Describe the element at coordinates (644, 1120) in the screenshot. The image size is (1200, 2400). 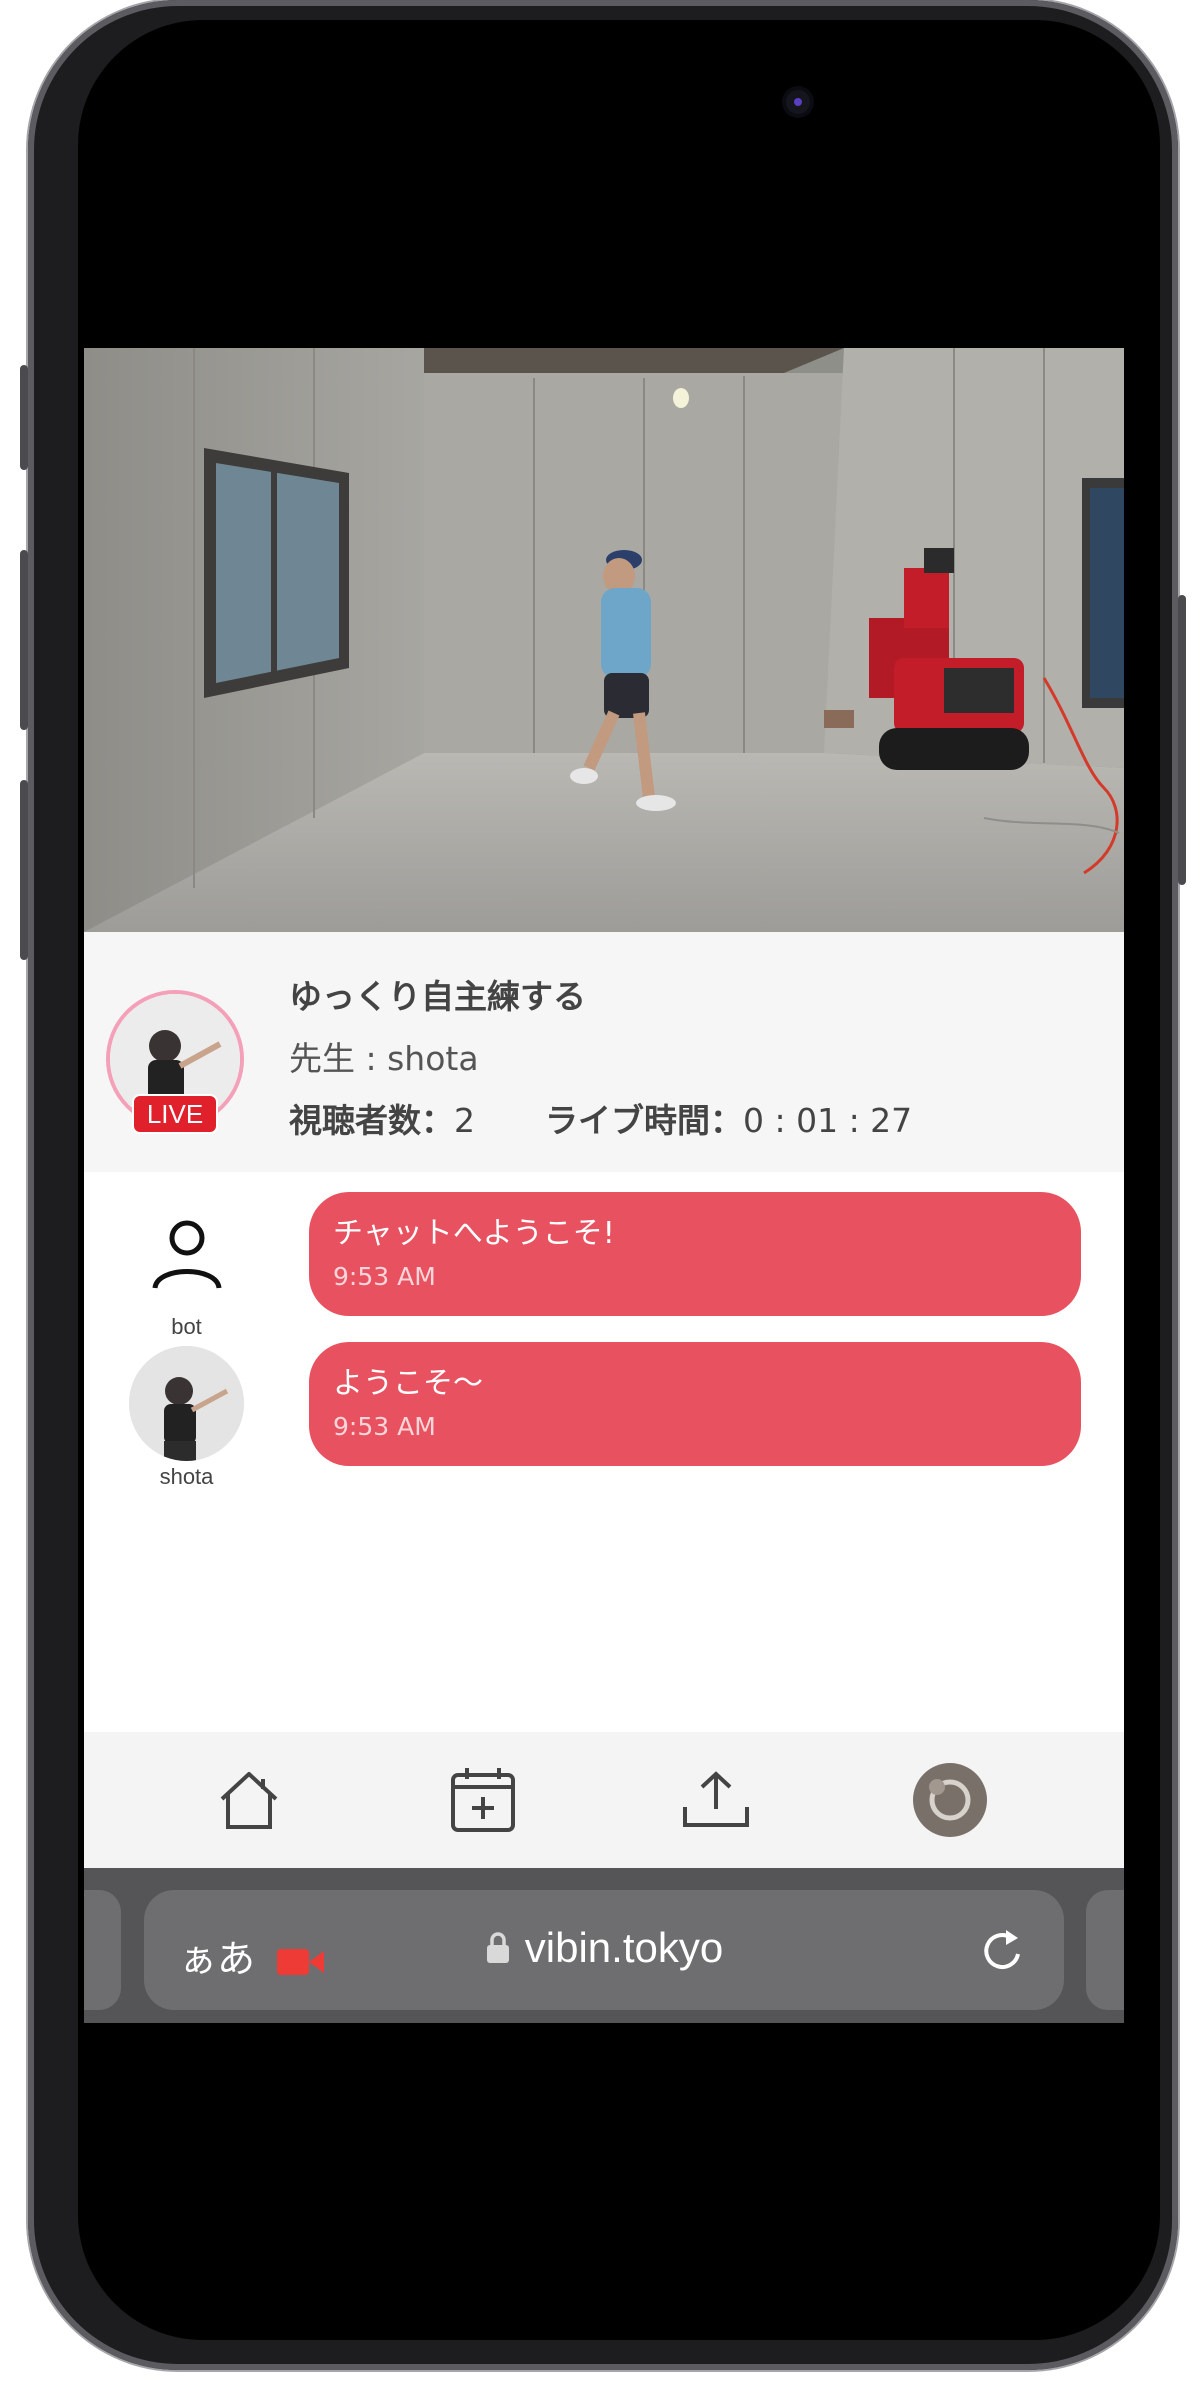
I see `live-time-label: ライブ時間：` at that location.